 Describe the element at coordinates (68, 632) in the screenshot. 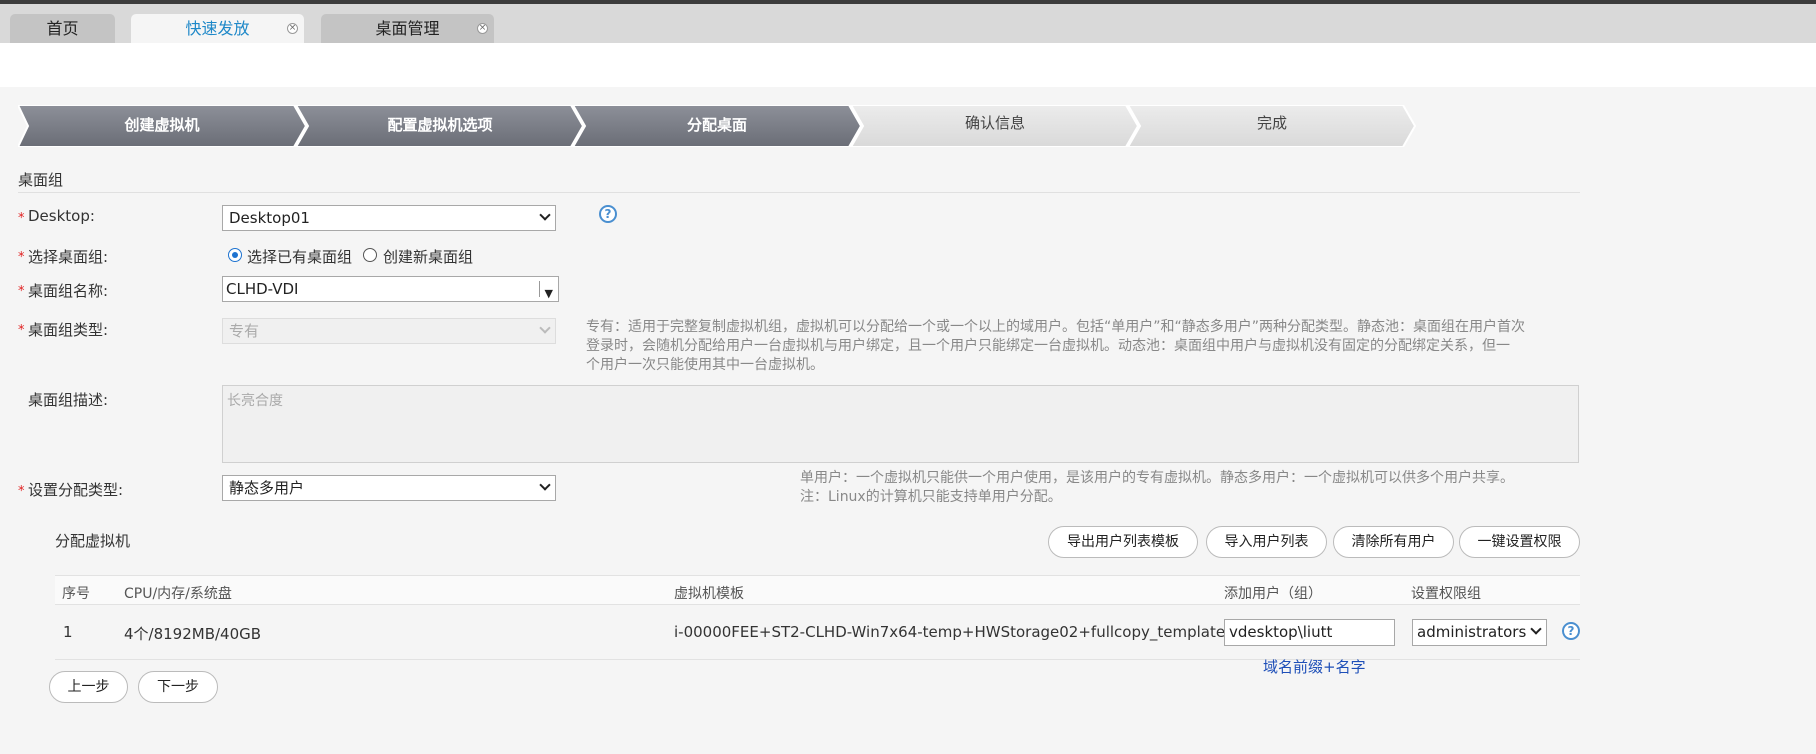

I see `row-index: 1` at that location.